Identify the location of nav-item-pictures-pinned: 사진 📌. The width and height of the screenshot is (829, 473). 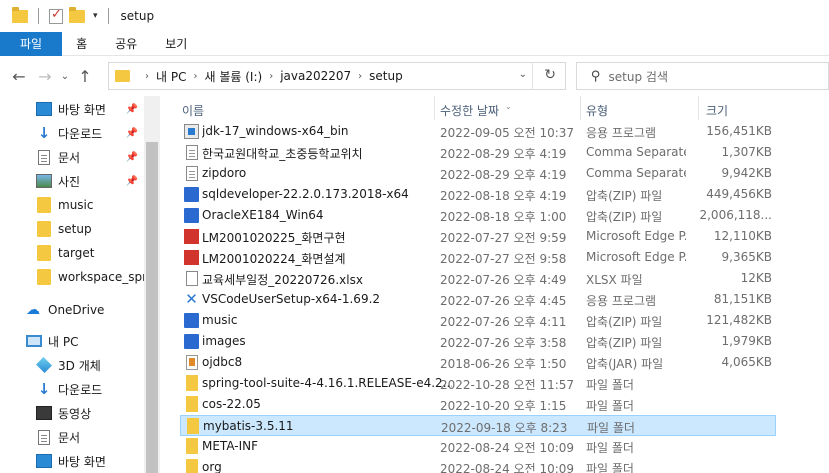
(72, 181).